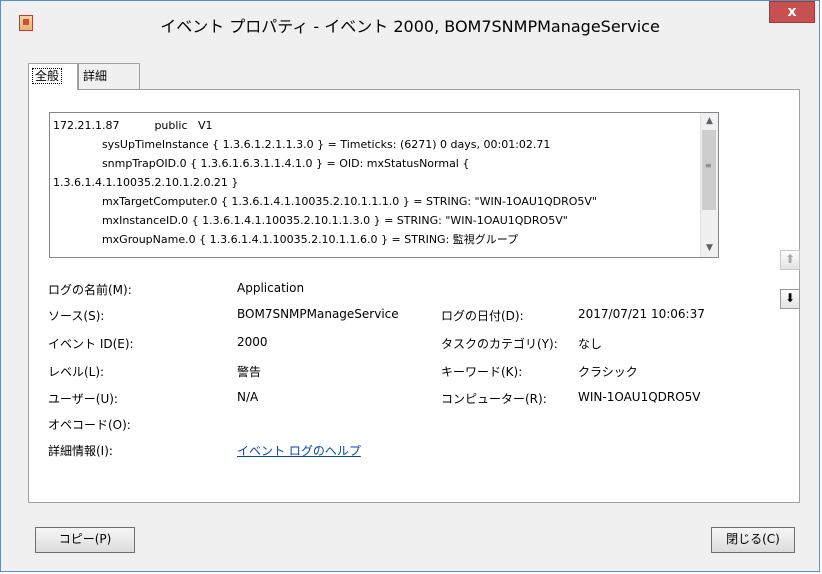  I want to click on user-value: N/A, so click(248, 397).